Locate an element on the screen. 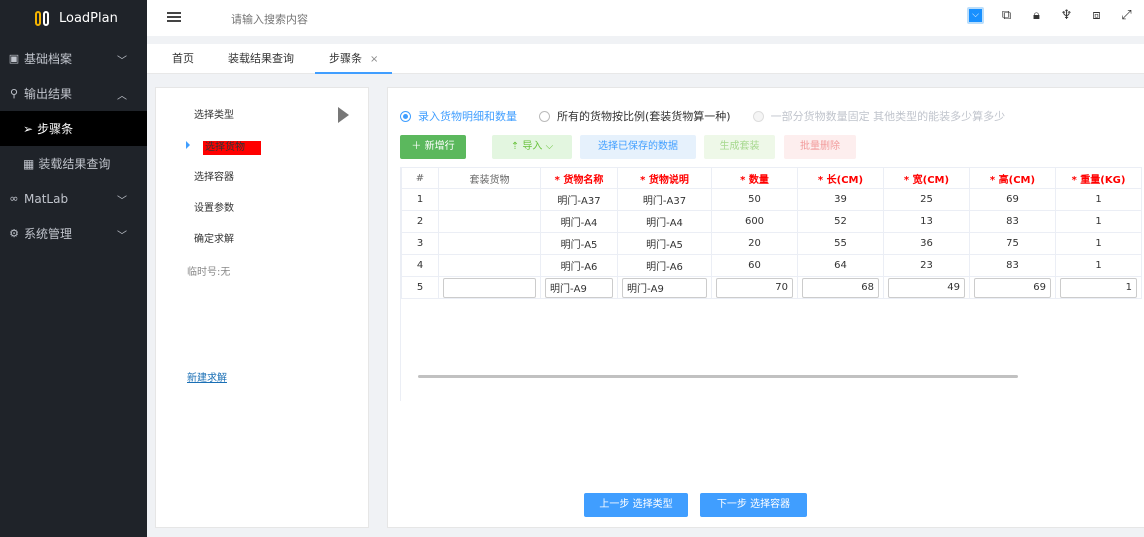 Image resolution: width=1144 pixels, height=537 pixels. radio-dot is located at coordinates (405, 116).